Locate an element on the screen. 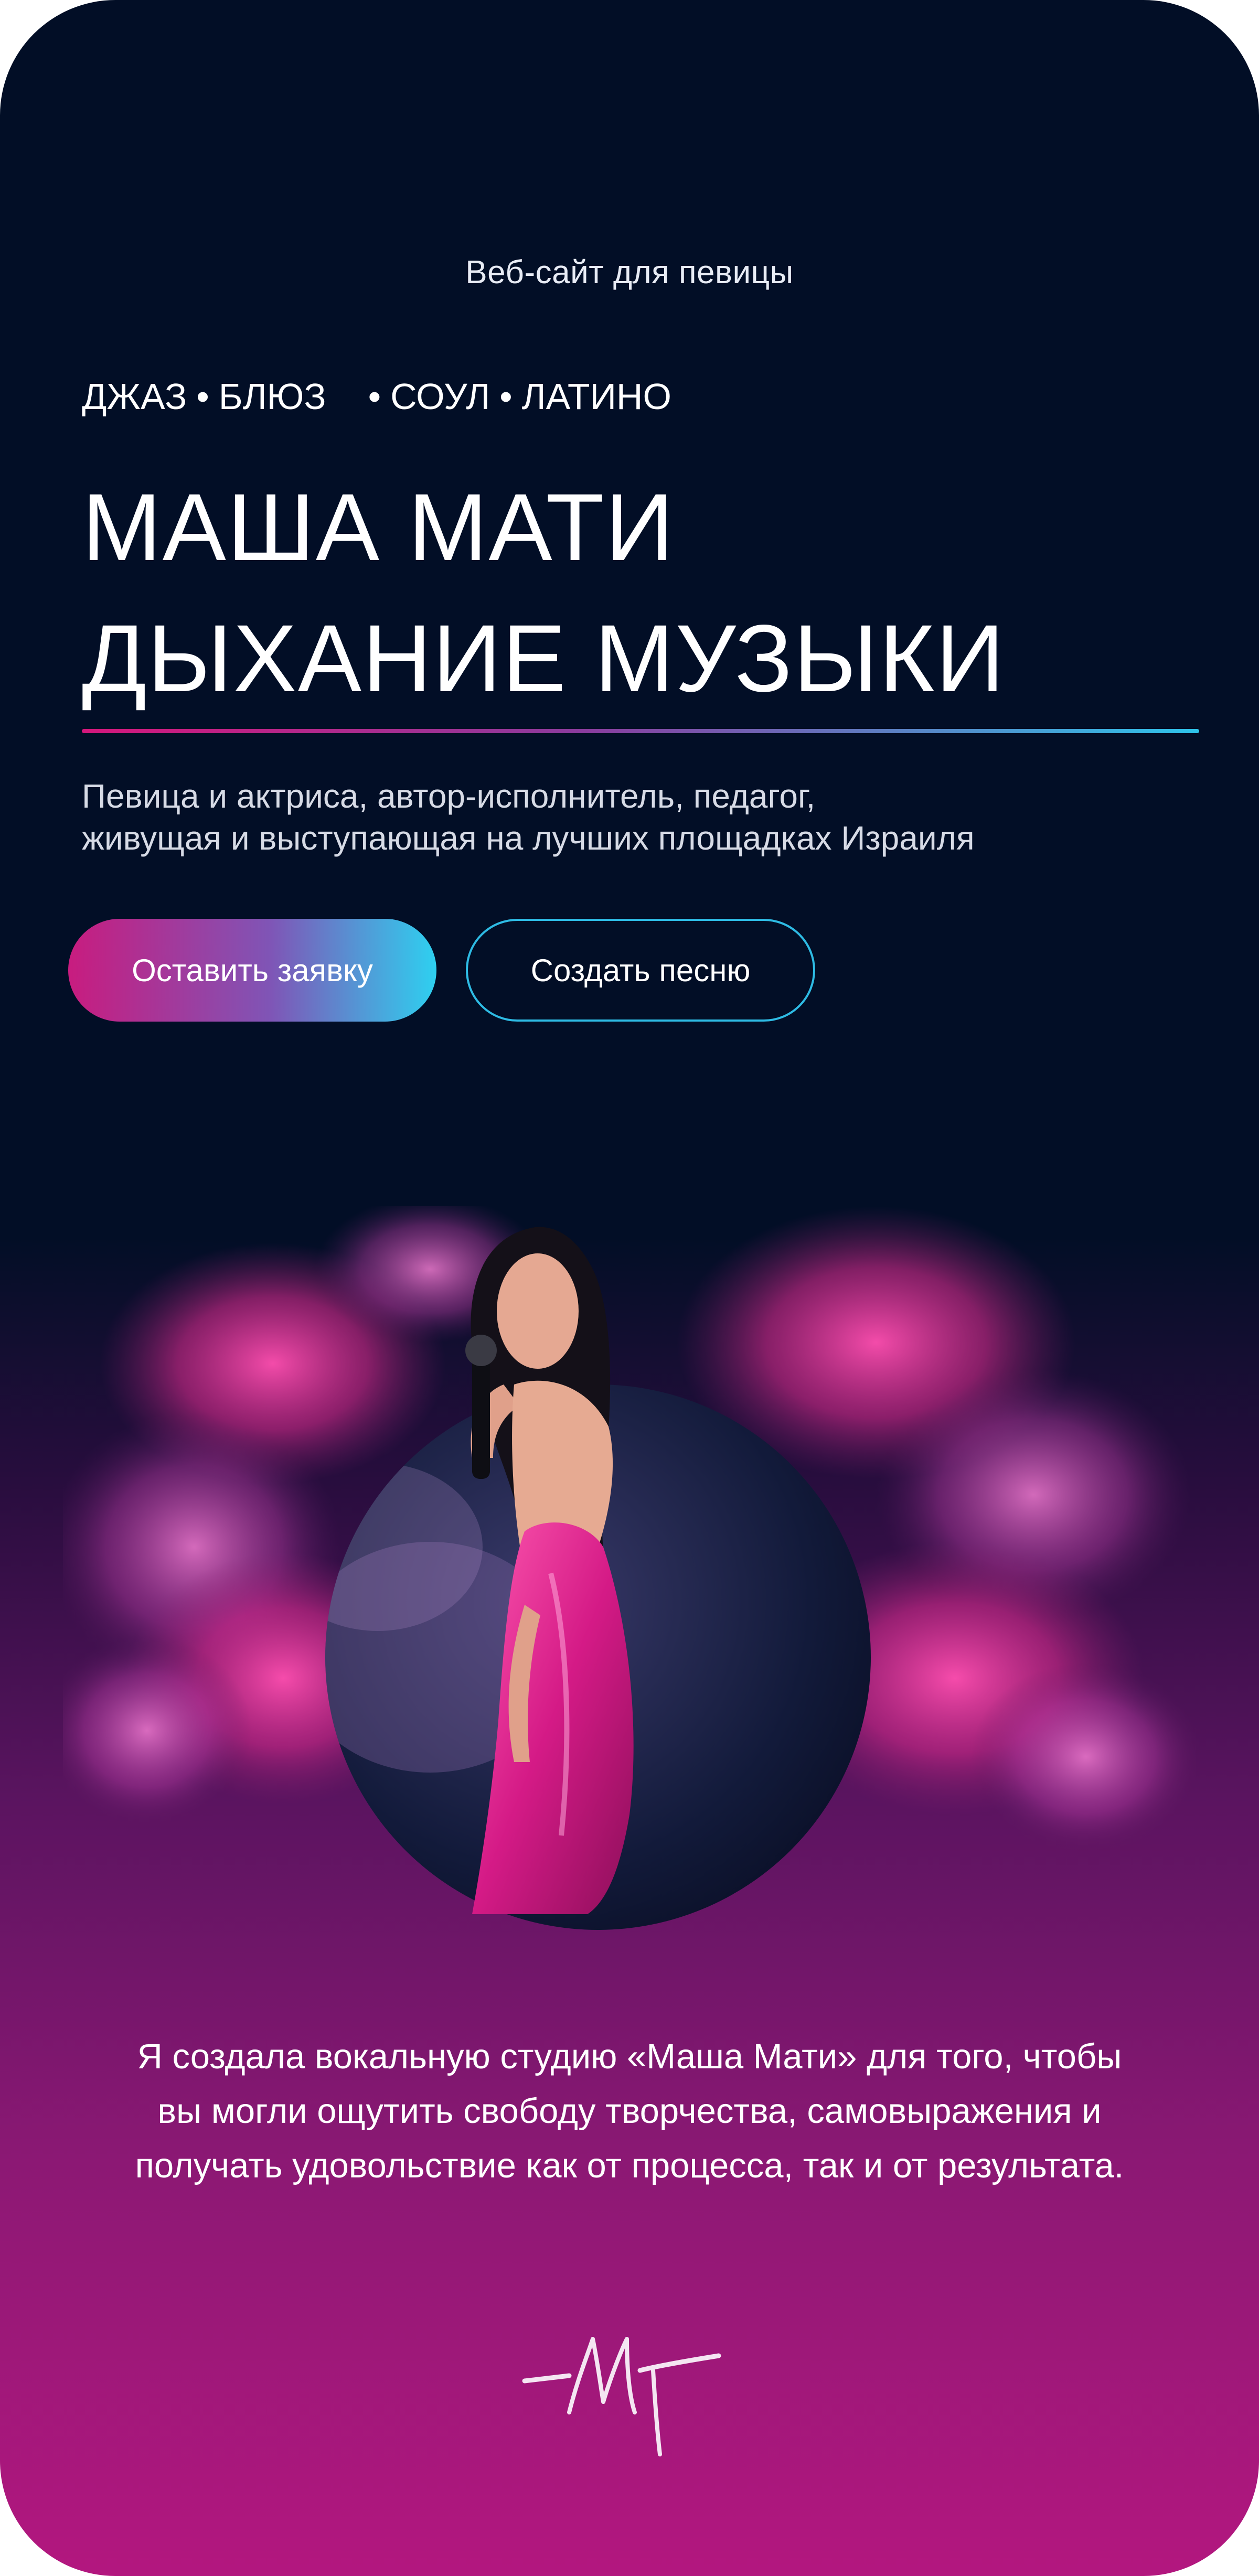 This screenshot has height=2576, width=1259. create-song-button: Создать песню is located at coordinates (640, 970).